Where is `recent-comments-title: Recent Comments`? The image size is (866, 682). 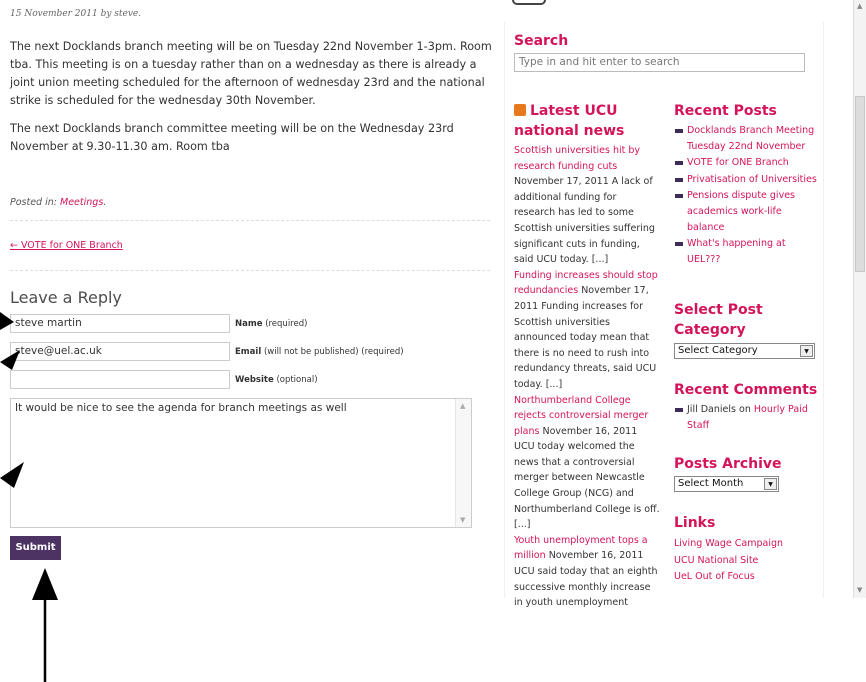
recent-comments-title: Recent Comments is located at coordinates (746, 390).